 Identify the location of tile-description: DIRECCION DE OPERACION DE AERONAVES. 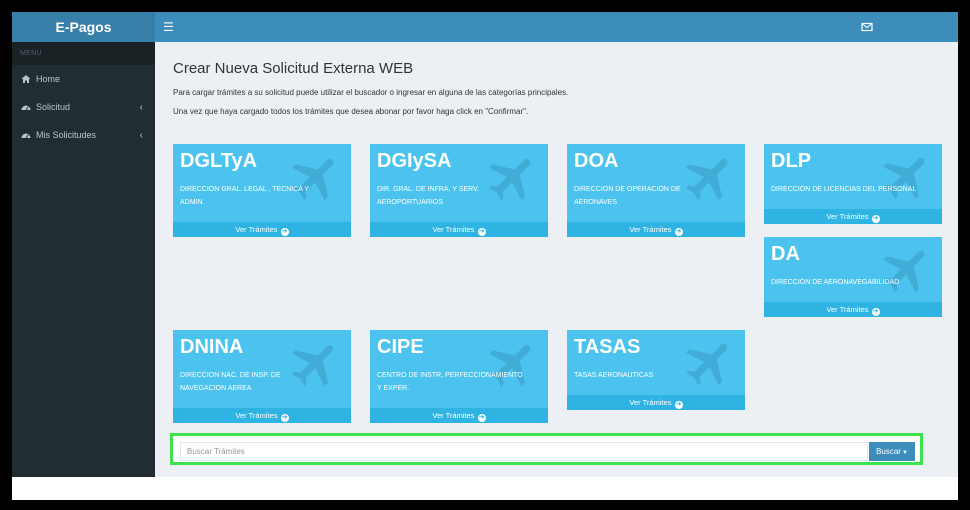
(627, 196).